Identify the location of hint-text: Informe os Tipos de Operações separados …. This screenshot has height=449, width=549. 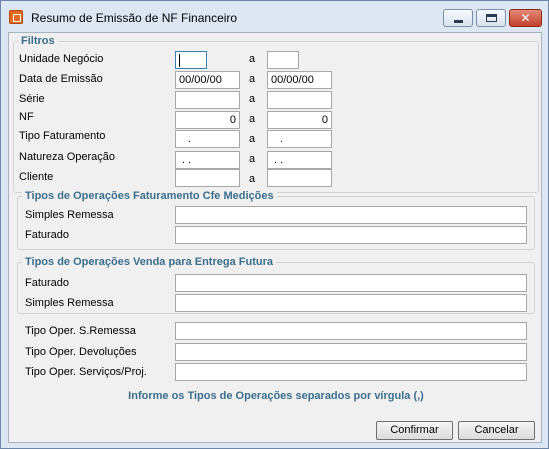
(276, 396).